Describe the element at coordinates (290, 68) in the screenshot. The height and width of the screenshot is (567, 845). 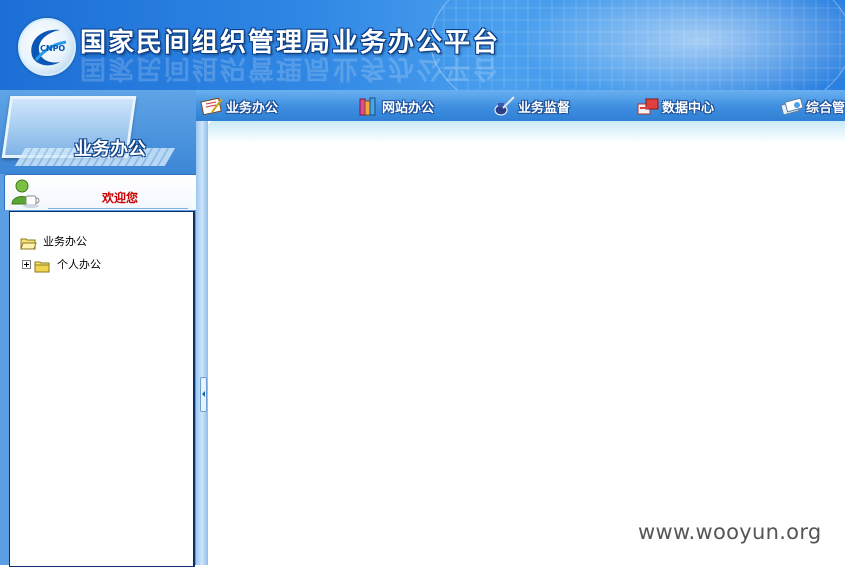
I see `site-title-reflection: 国家民间组织管理局业务办公平台` at that location.